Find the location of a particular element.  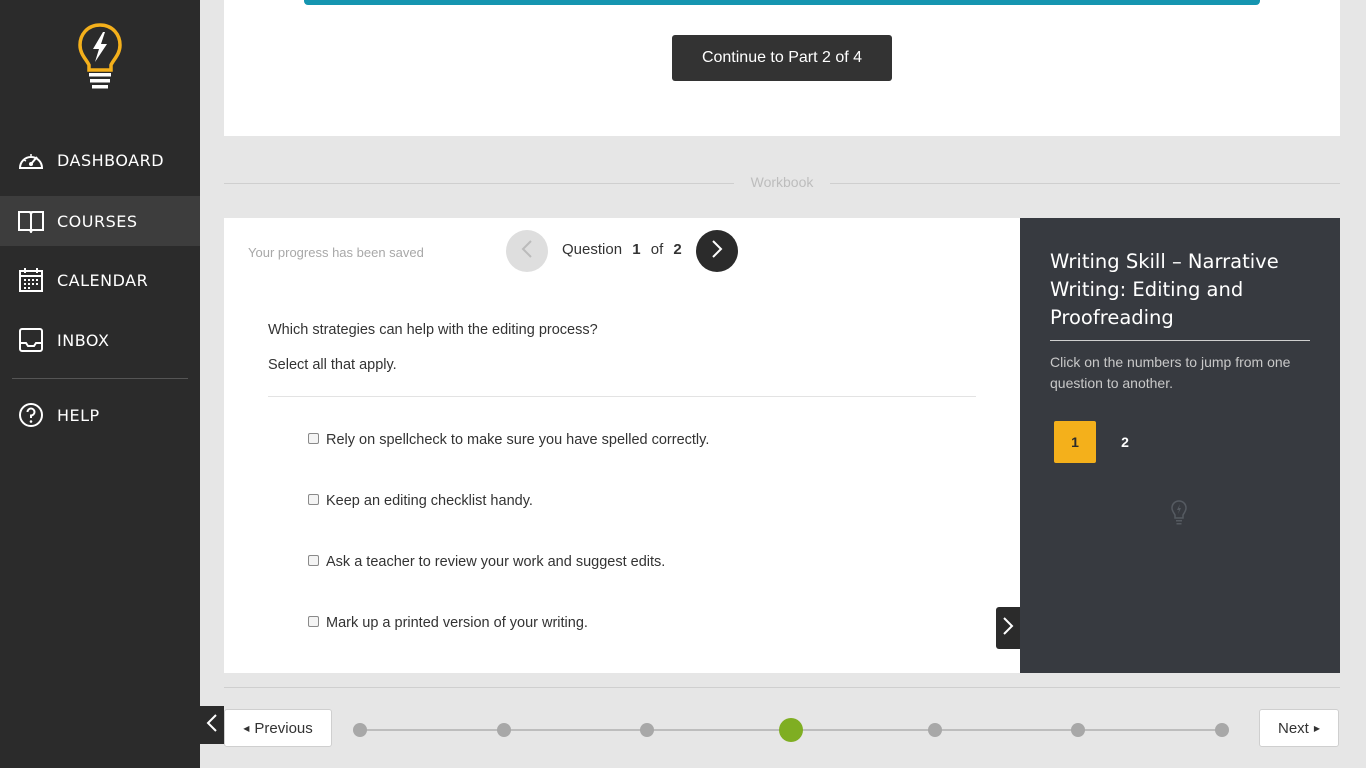

sidebar-item-label: INBOX is located at coordinates (83, 340).